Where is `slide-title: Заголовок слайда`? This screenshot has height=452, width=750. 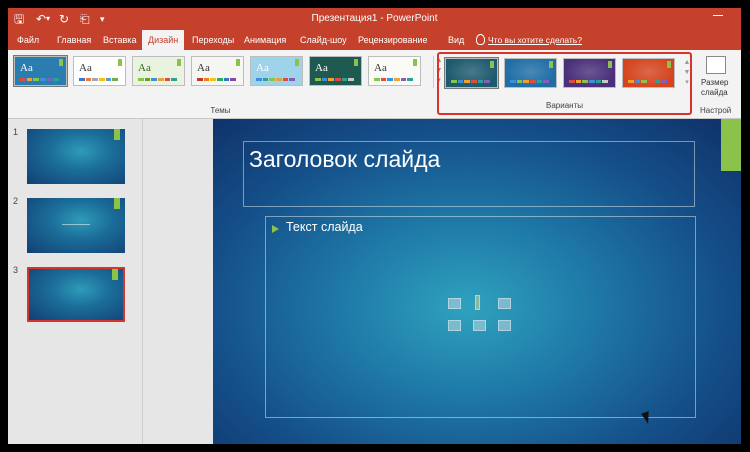 slide-title: Заголовок слайда is located at coordinates (344, 159).